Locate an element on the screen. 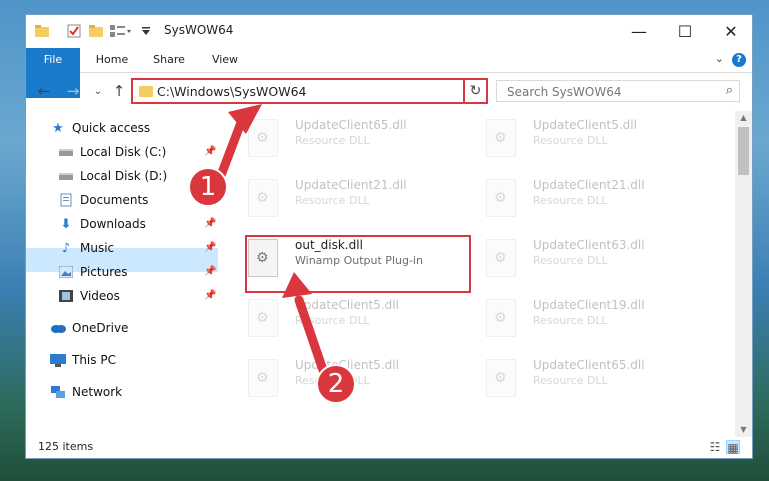  step-1-badge: 1 is located at coordinates (208, 187).